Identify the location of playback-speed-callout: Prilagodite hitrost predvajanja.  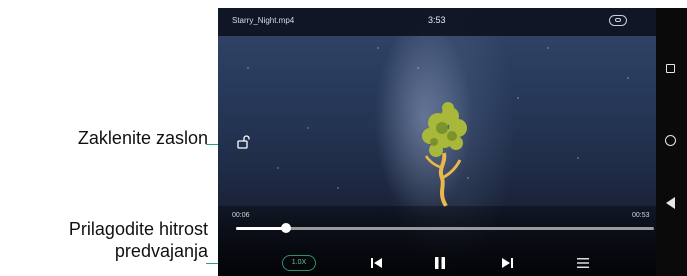
(104, 240).